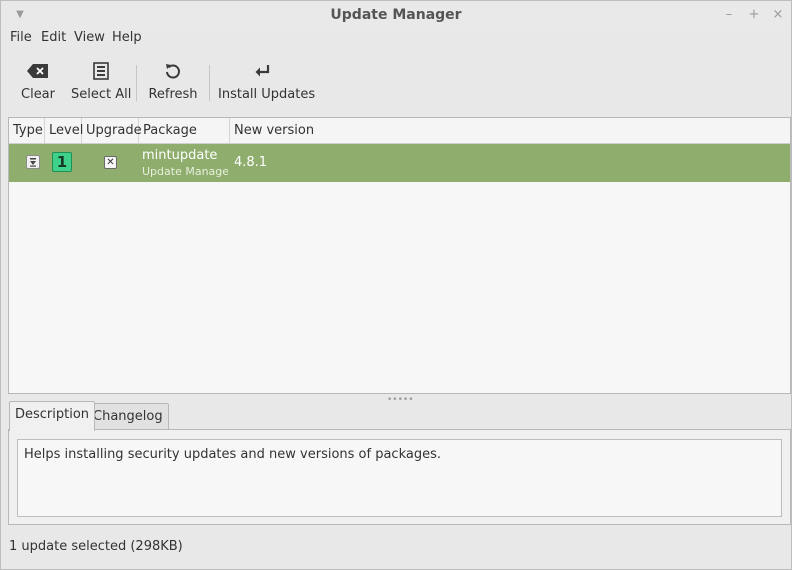 This screenshot has height=570, width=792. What do you see at coordinates (53, 37) in the screenshot?
I see `menu-edit: Edit` at bounding box center [53, 37].